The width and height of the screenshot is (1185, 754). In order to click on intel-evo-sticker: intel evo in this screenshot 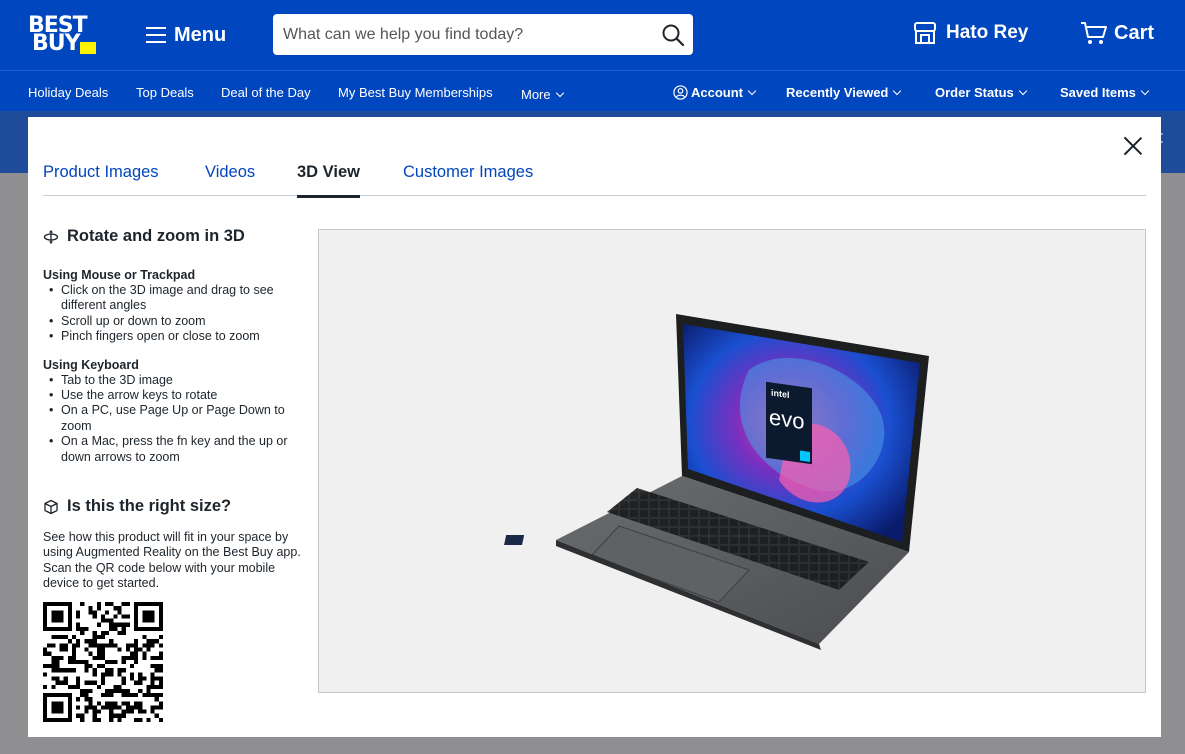, I will do `click(789, 423)`.